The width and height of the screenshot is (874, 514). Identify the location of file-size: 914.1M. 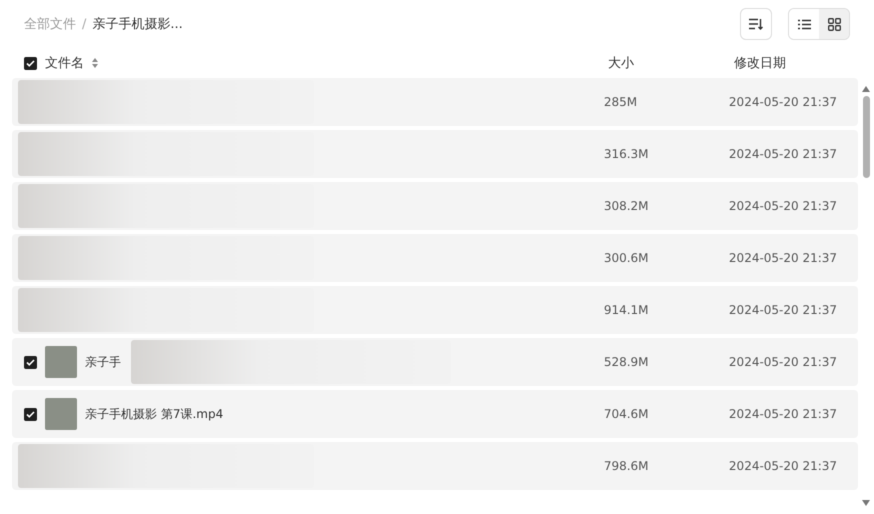
(627, 310).